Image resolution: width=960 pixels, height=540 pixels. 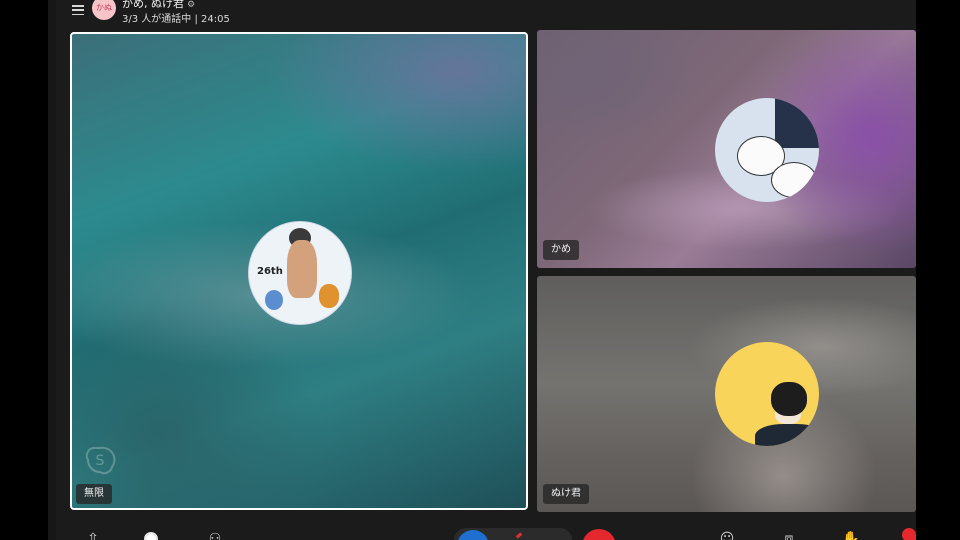 What do you see at coordinates (176, 19) in the screenshot?
I see `call-status: 3/3 人が通話中 | 24:05` at bounding box center [176, 19].